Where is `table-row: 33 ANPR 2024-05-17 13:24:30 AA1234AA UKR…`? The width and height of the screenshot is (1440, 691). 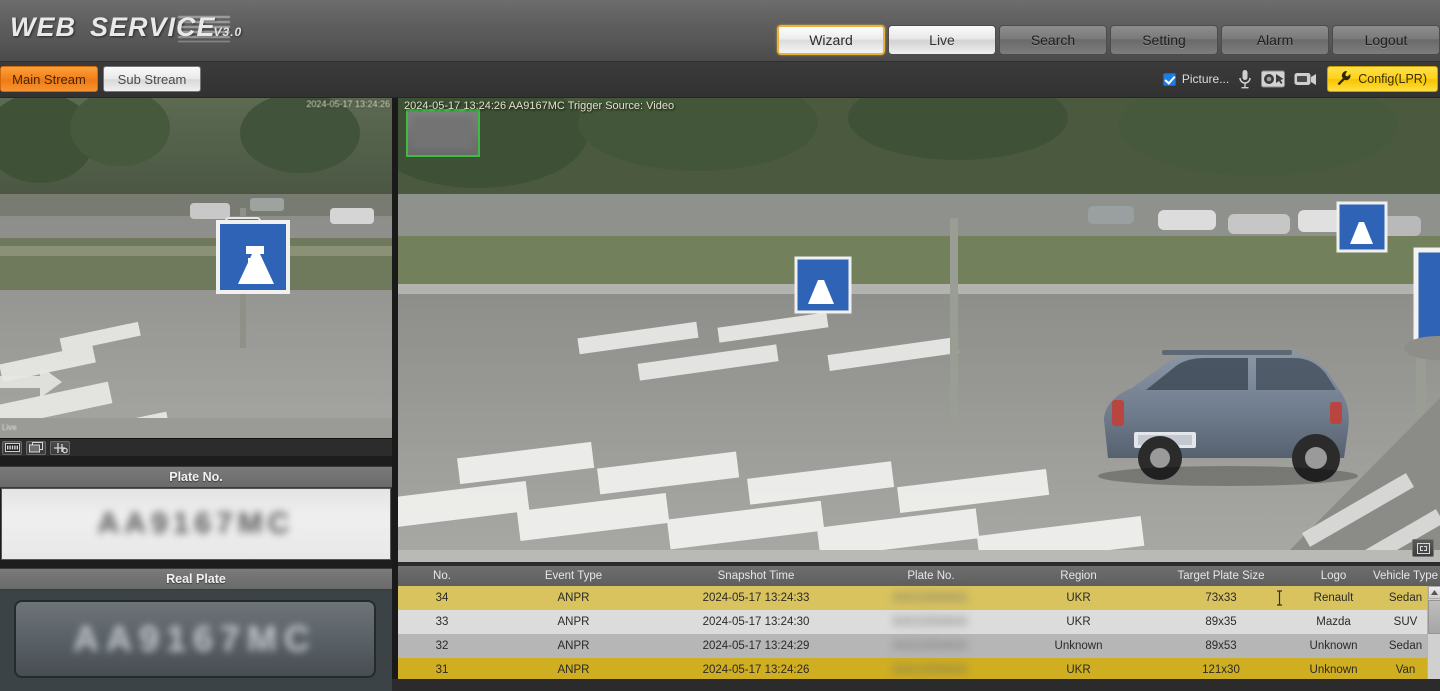
table-row: 33 ANPR 2024-05-17 13:24:30 AA1234AA UKR… is located at coordinates (919, 622).